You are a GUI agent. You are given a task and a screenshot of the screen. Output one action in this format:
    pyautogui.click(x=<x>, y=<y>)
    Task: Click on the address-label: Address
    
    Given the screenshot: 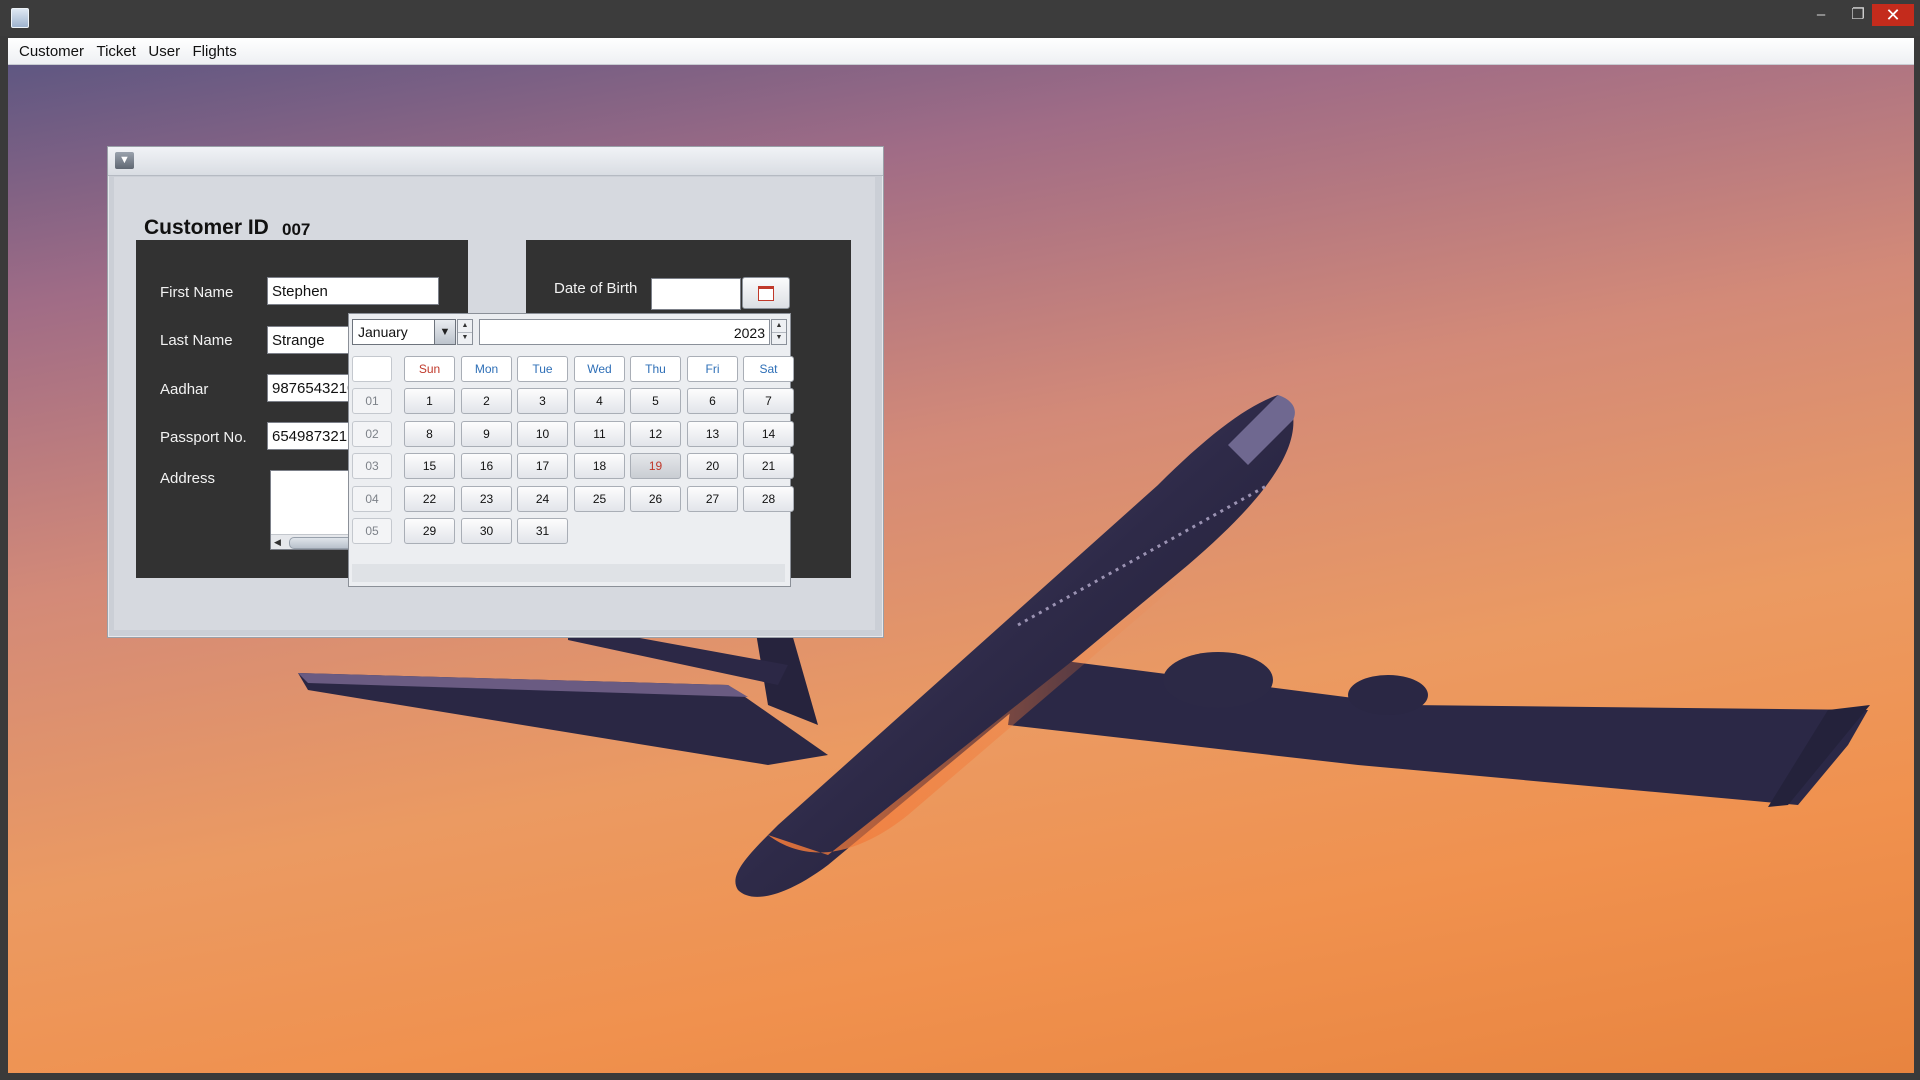 What is the action you would take?
    pyautogui.click(x=188, y=478)
    